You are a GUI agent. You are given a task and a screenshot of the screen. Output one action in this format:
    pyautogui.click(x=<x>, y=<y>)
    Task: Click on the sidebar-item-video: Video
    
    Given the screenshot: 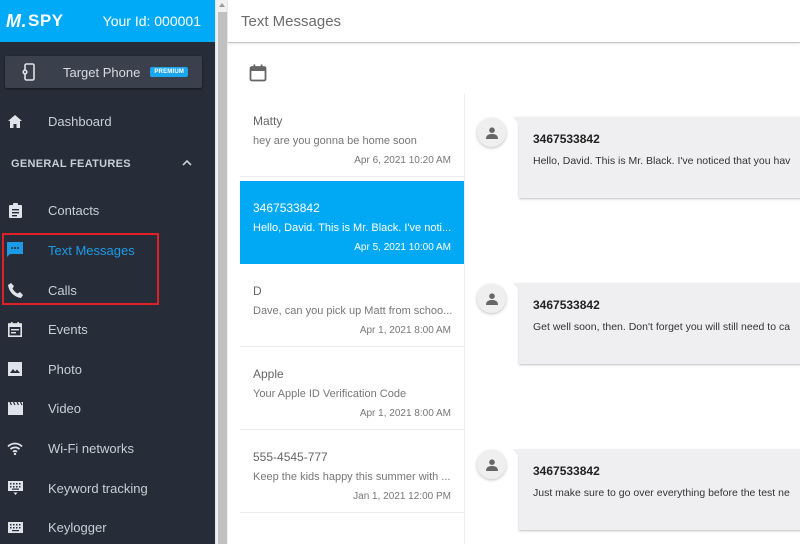 What is the action you would take?
    pyautogui.click(x=107, y=408)
    